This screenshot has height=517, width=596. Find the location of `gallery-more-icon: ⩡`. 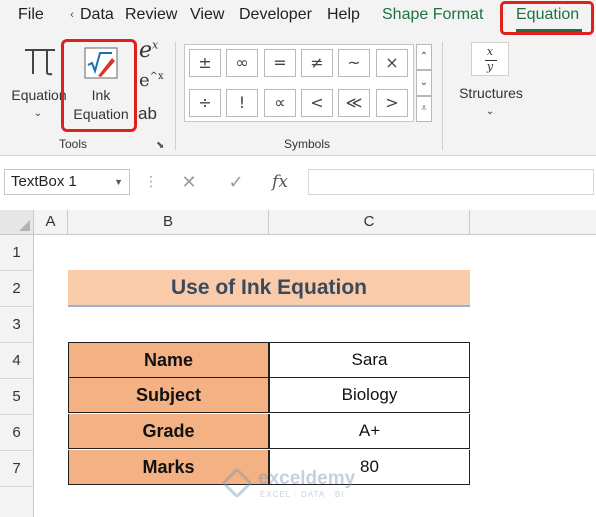

gallery-more-icon: ⩡ is located at coordinates (424, 109).